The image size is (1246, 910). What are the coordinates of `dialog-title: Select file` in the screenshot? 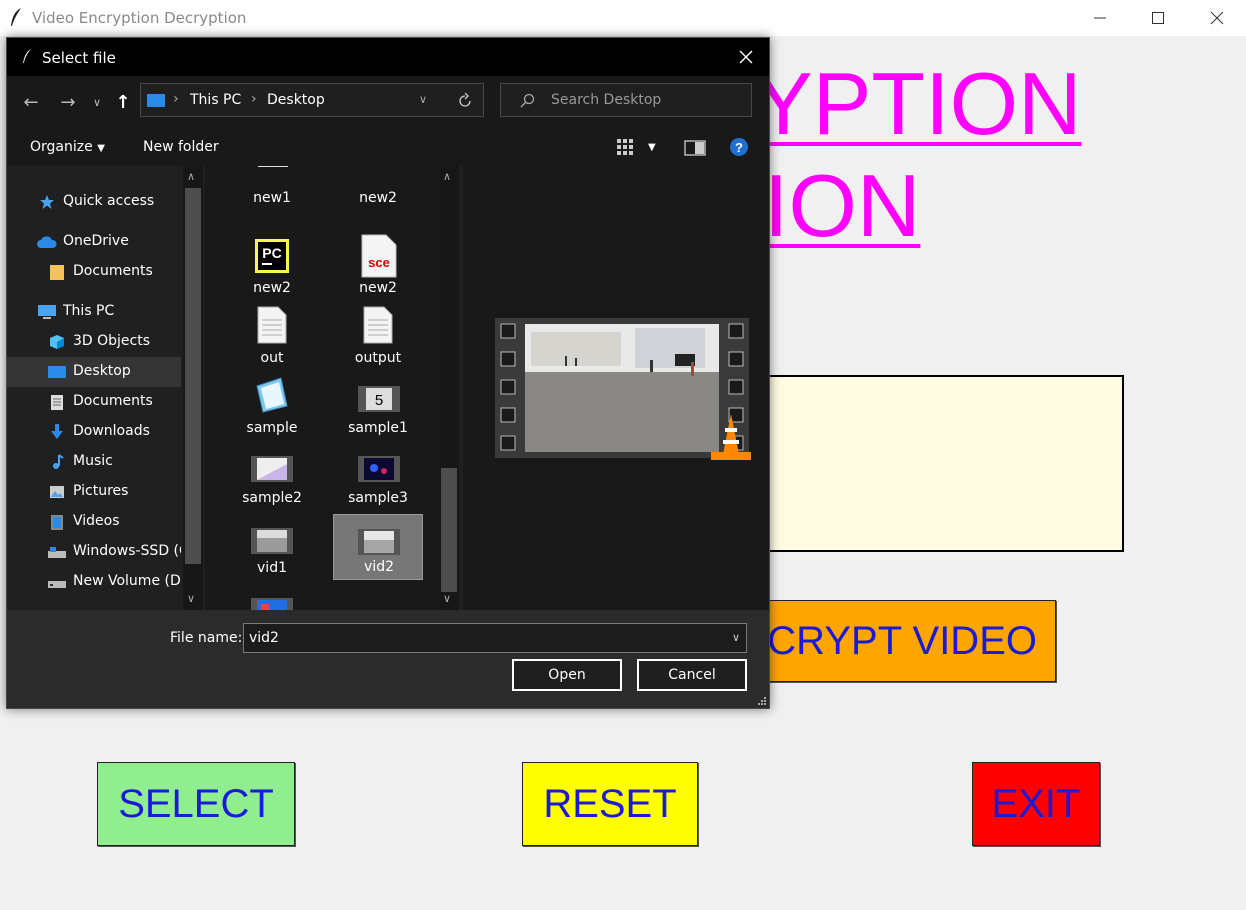 It's located at (79, 58).